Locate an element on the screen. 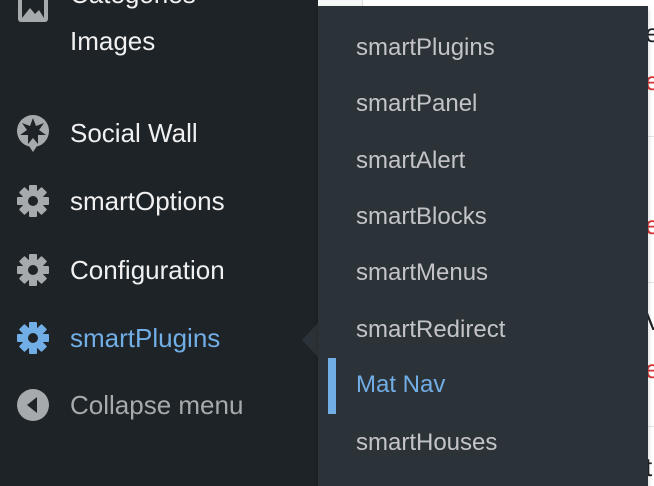 This screenshot has height=486, width=654. submenu-label: smartBlocks is located at coordinates (421, 216).